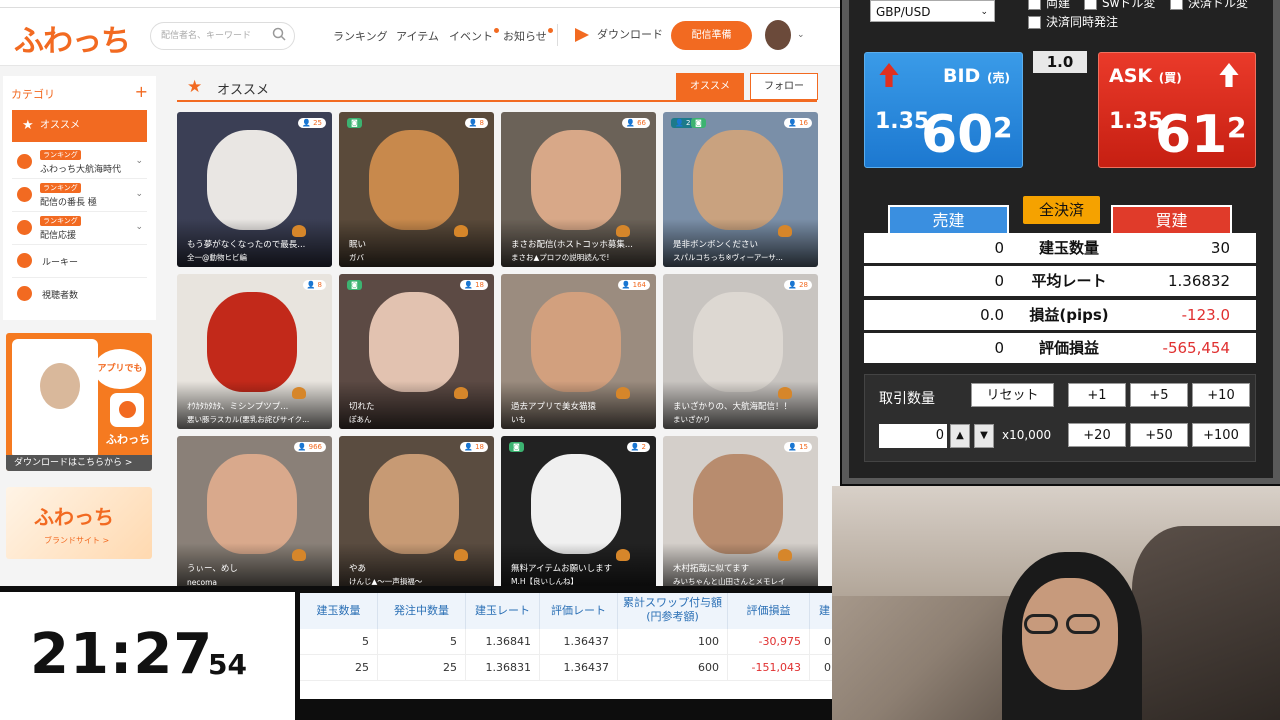 The image size is (1280, 720). I want to click on nav-news: お知らせ, so click(528, 36).